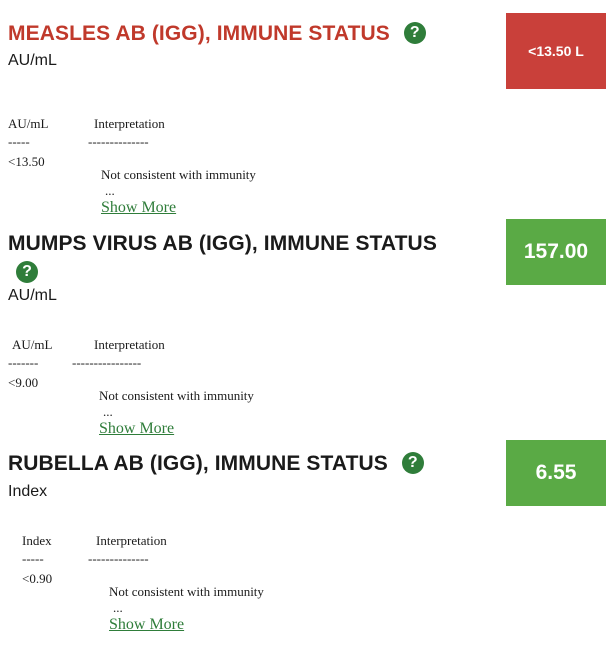  What do you see at coordinates (37, 540) in the screenshot?
I see `ref-header-unit: Index` at bounding box center [37, 540].